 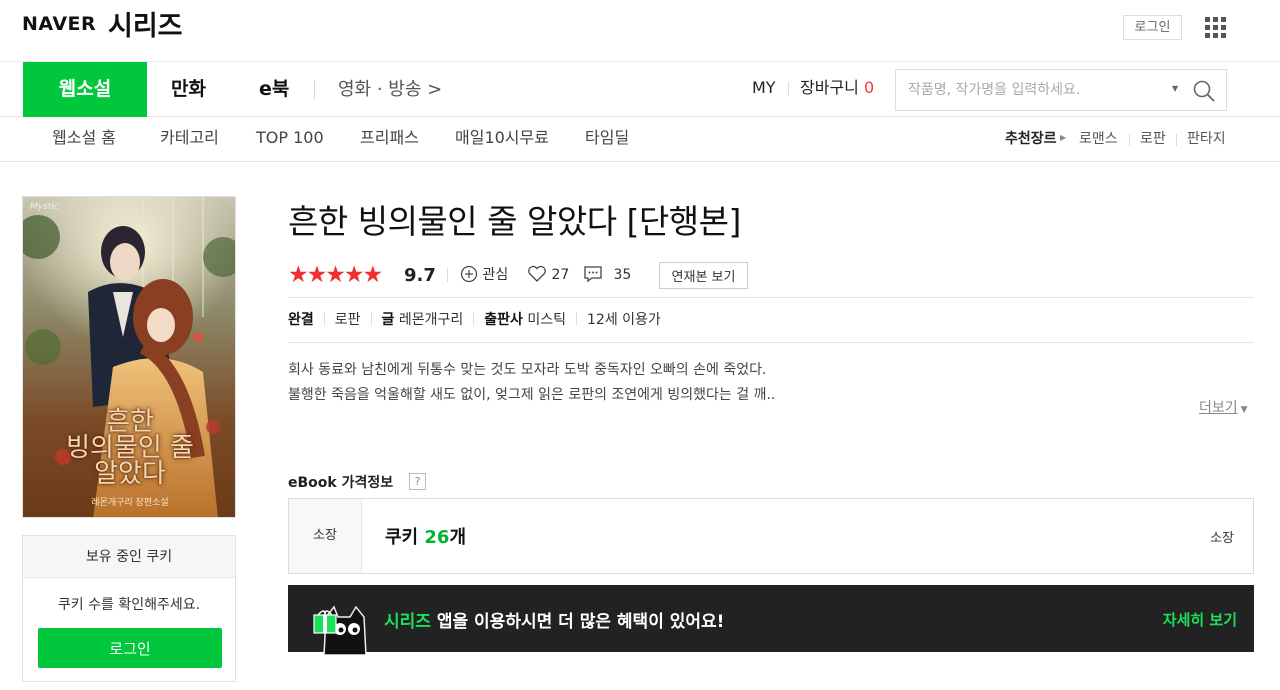 What do you see at coordinates (84, 138) in the screenshot?
I see `subnav-webnovel-home: 웹소설 홈` at bounding box center [84, 138].